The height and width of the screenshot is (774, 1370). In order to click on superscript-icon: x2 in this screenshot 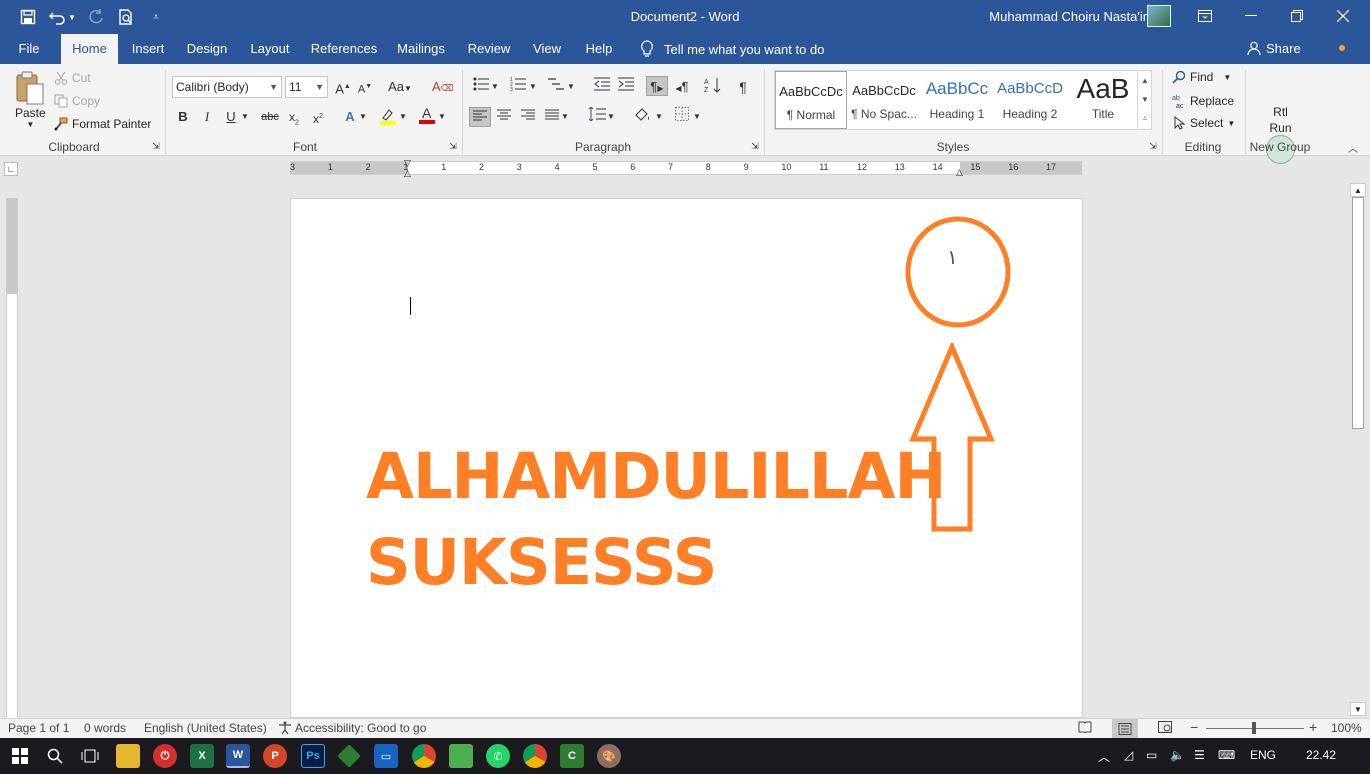, I will do `click(318, 117)`.